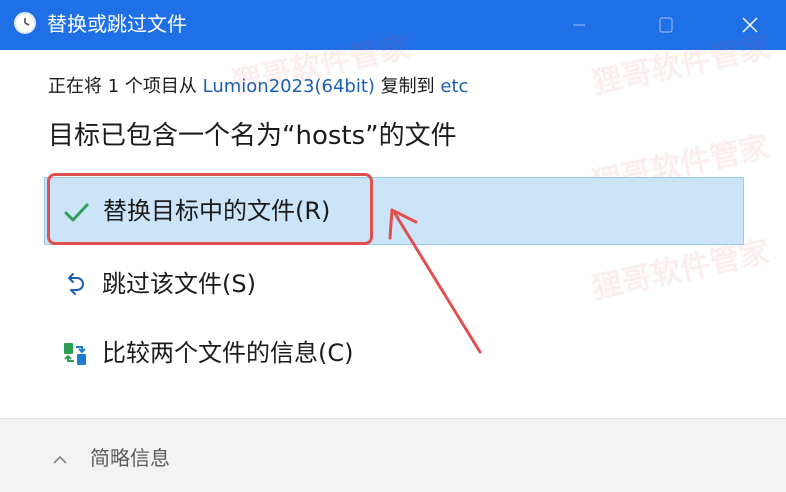 The image size is (786, 492). I want to click on fewer-details-label: 简略信息, so click(130, 458).